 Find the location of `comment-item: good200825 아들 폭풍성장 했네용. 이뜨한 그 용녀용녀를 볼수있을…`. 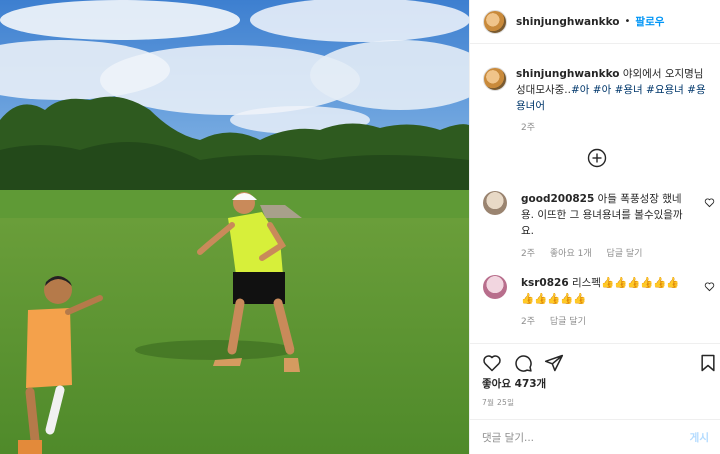

comment-item: good200825 아들 폭풍성장 했네용. 이뜨한 그 용녀용녀를 볼수있을… is located at coordinates (599, 226).